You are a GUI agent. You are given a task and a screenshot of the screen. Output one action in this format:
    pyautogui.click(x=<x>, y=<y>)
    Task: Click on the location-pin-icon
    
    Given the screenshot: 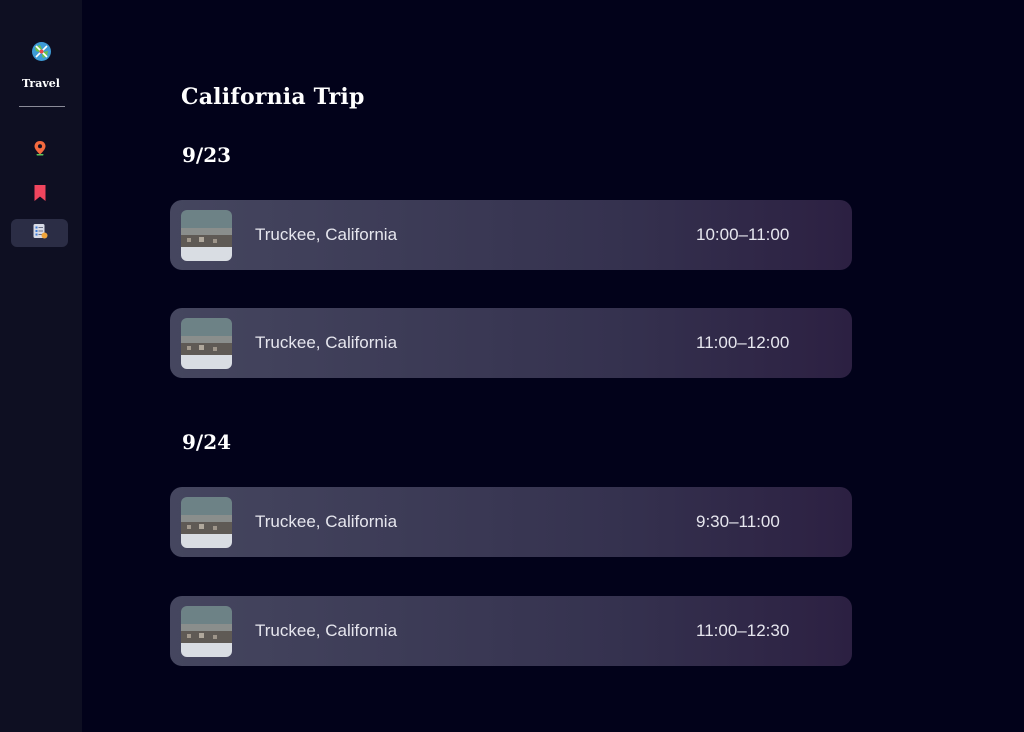 What is the action you would take?
    pyautogui.click(x=40, y=150)
    